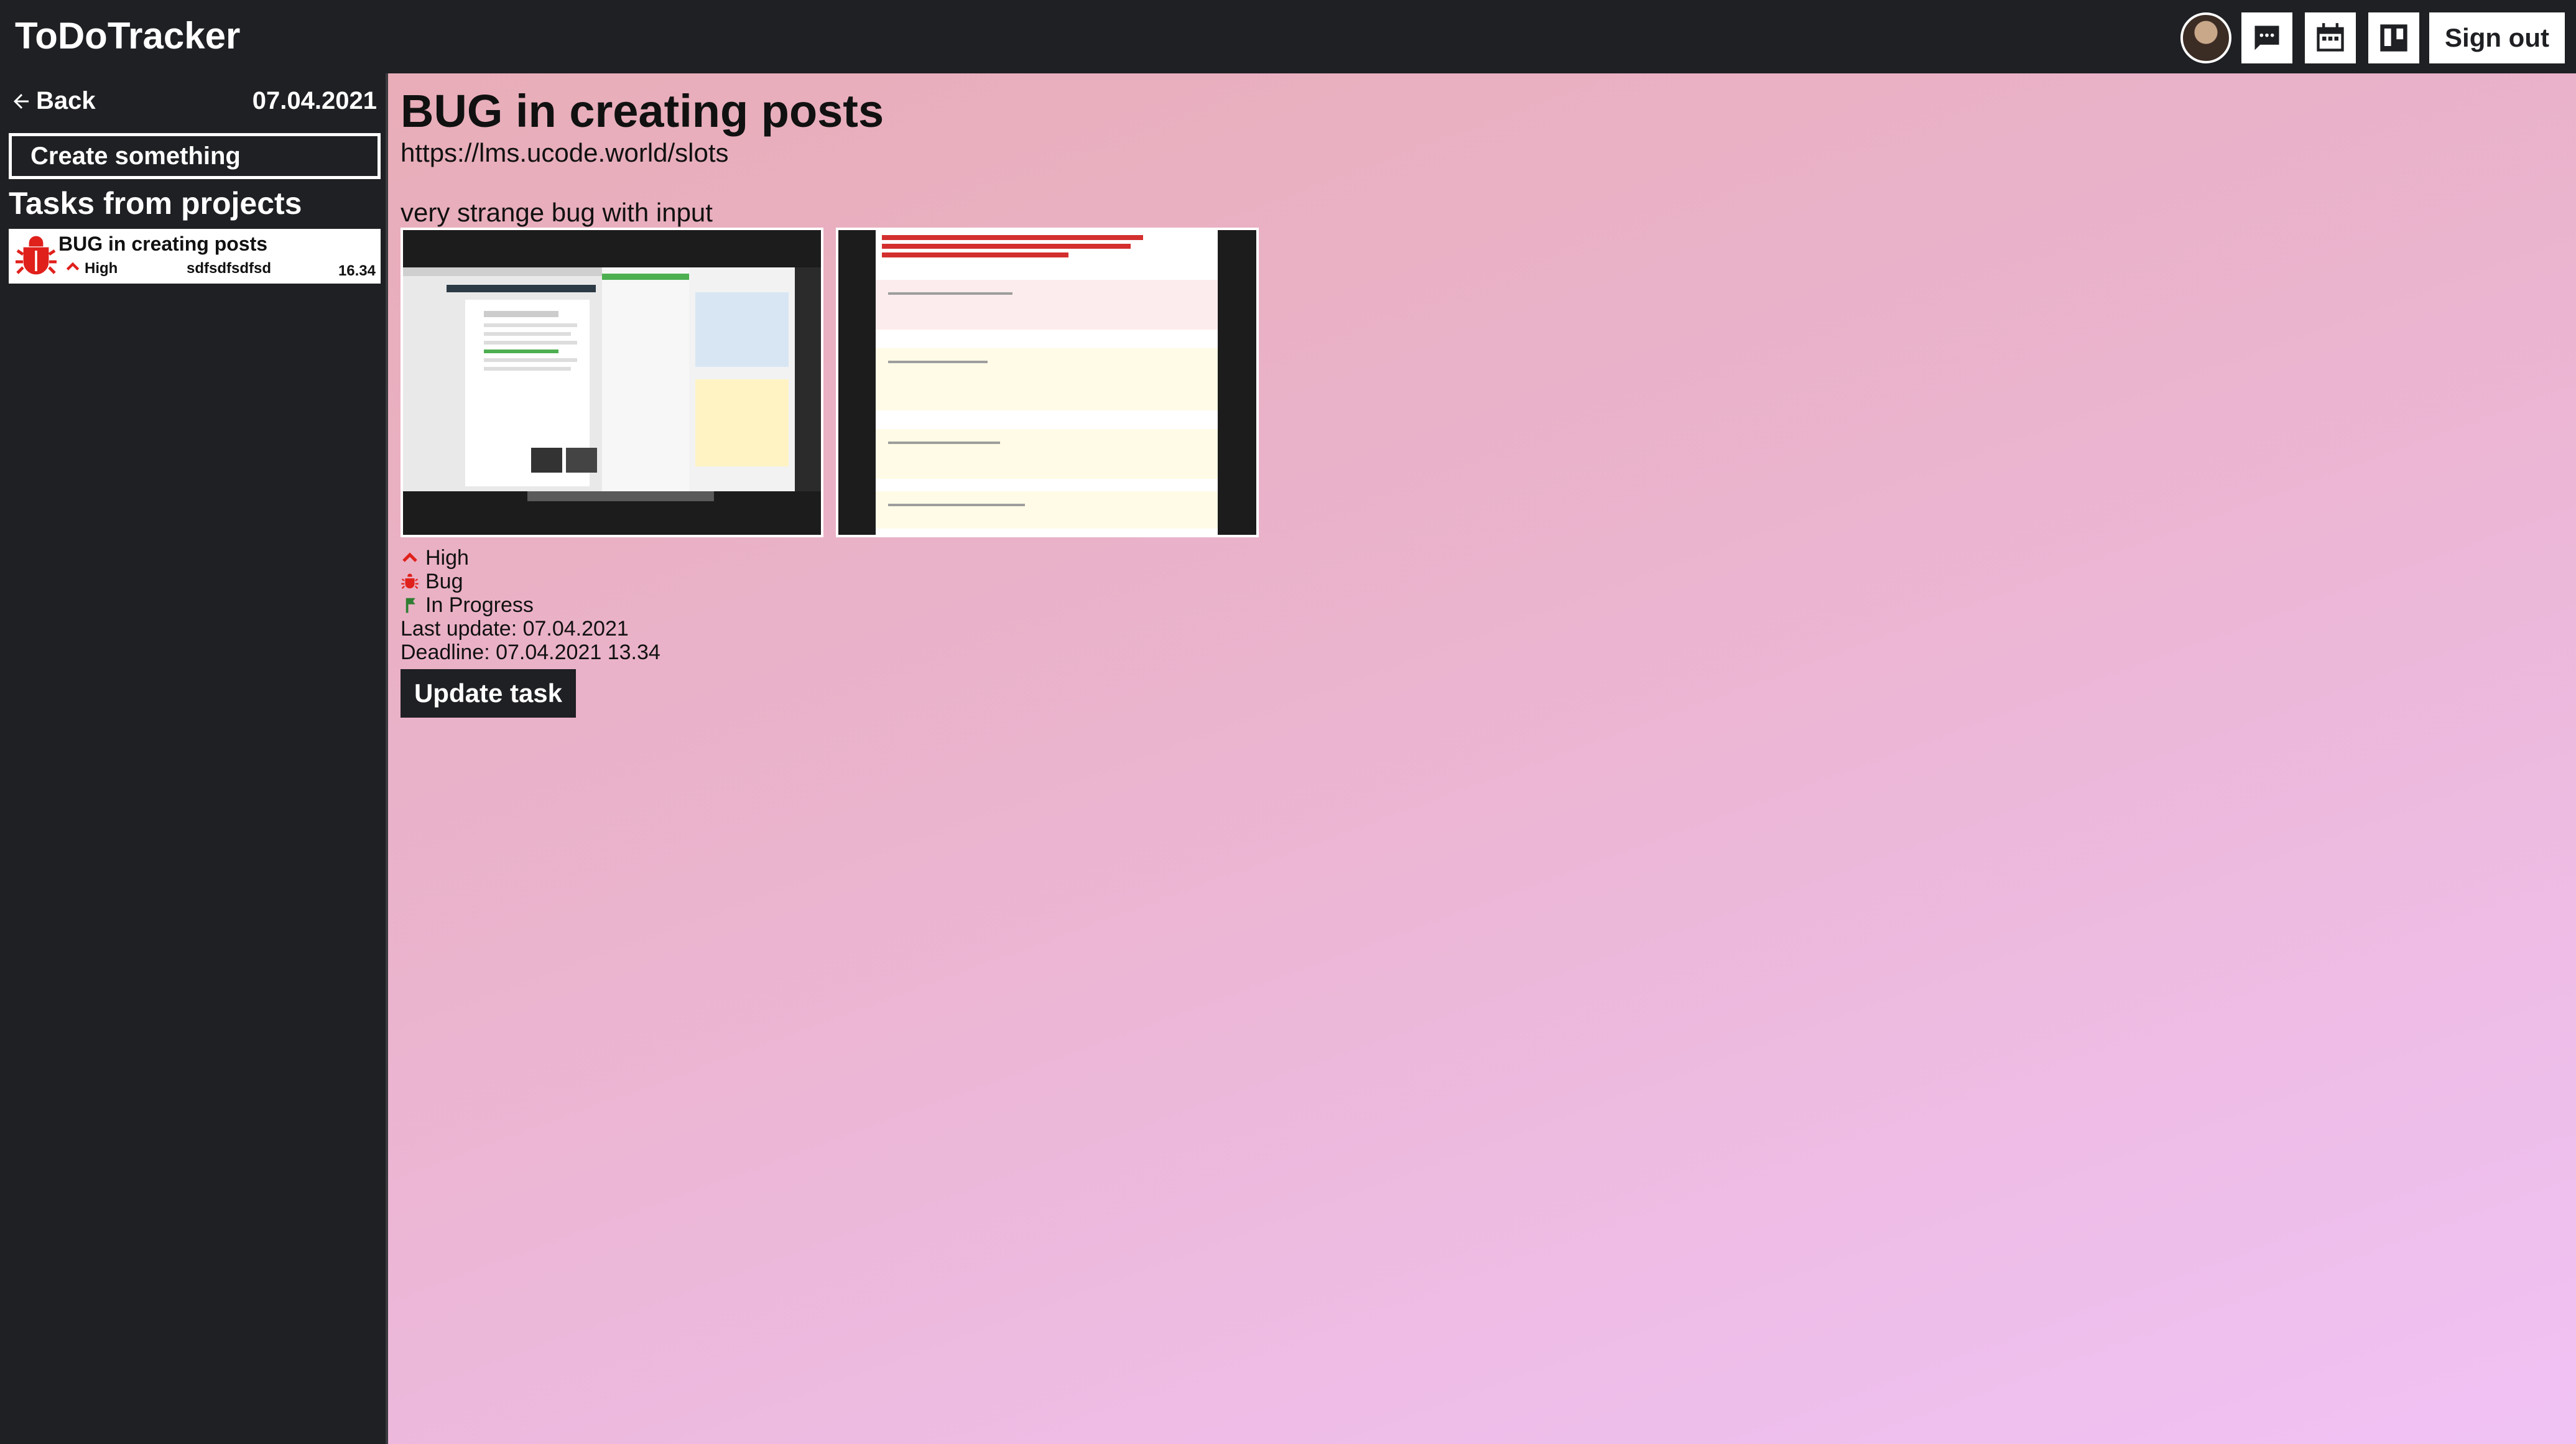 The width and height of the screenshot is (2576, 1444). I want to click on task-project: sdfsdfsdfsd, so click(230, 268).